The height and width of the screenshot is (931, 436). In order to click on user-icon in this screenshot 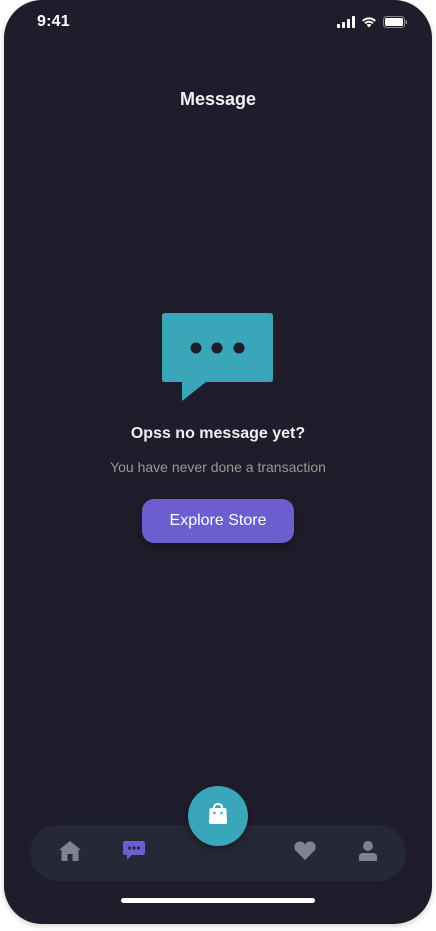, I will do `click(368, 853)`.